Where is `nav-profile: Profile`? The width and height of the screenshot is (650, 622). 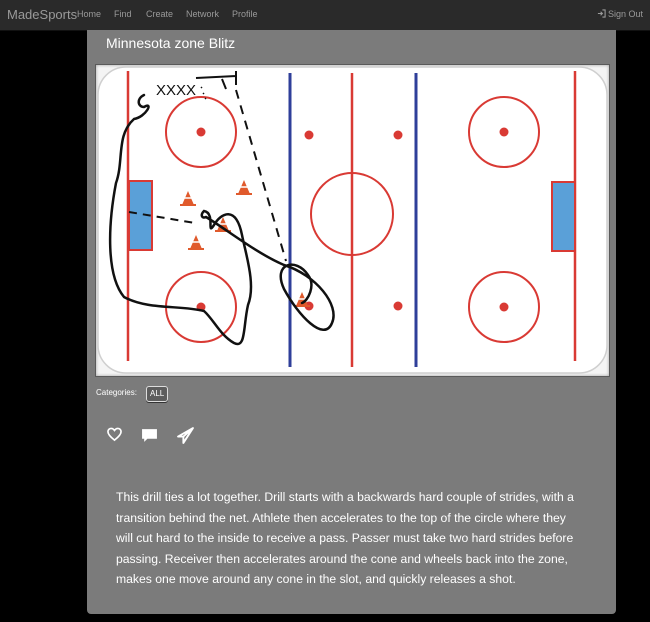
nav-profile: Profile is located at coordinates (245, 14).